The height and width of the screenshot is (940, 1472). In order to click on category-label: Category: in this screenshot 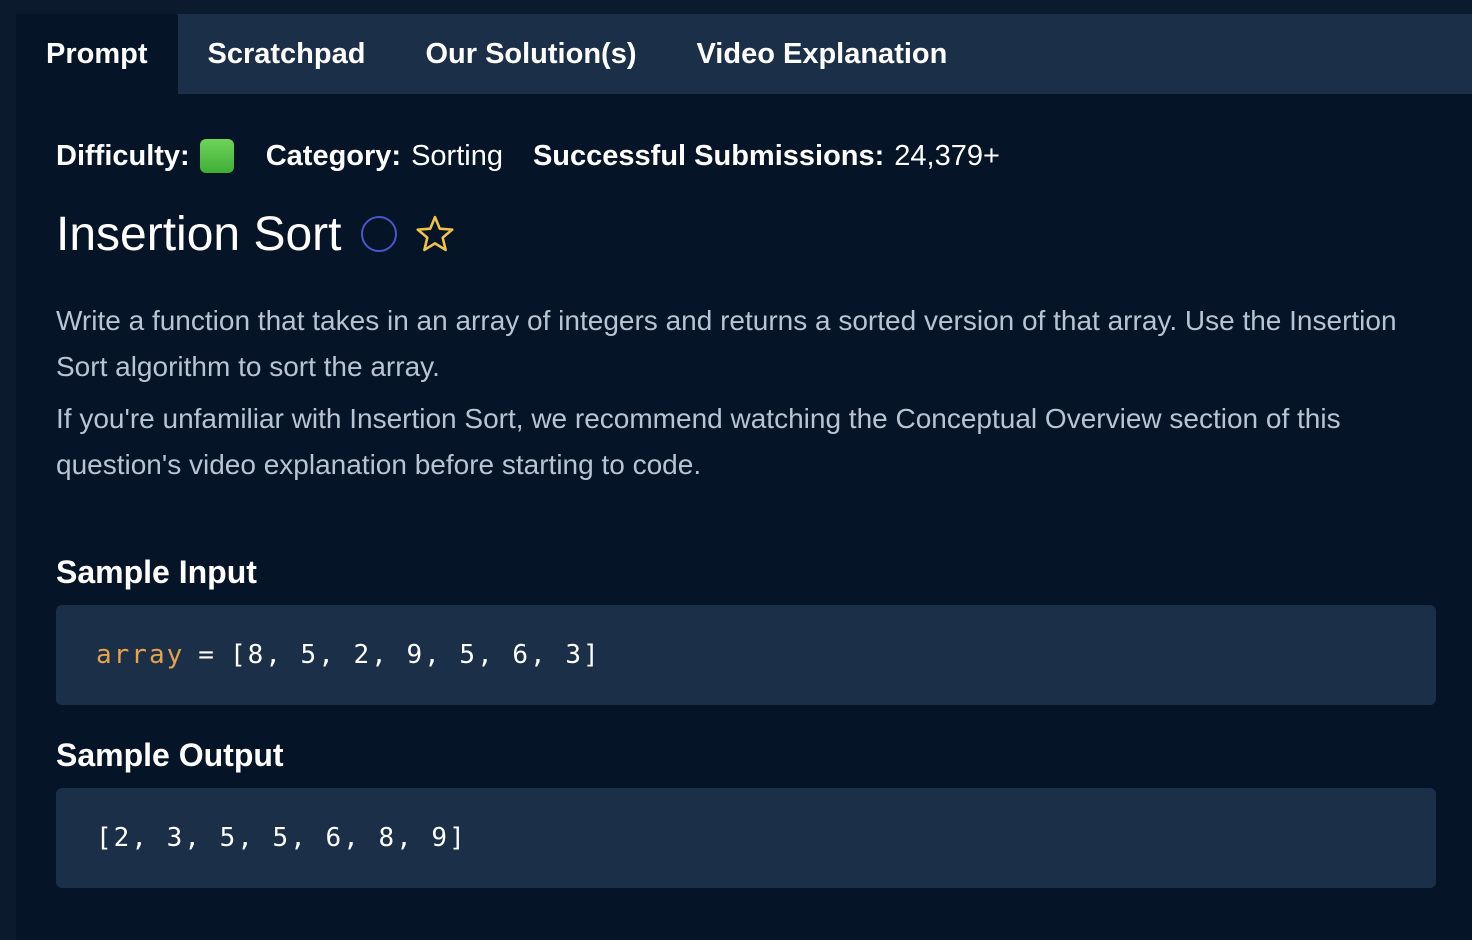, I will do `click(333, 155)`.